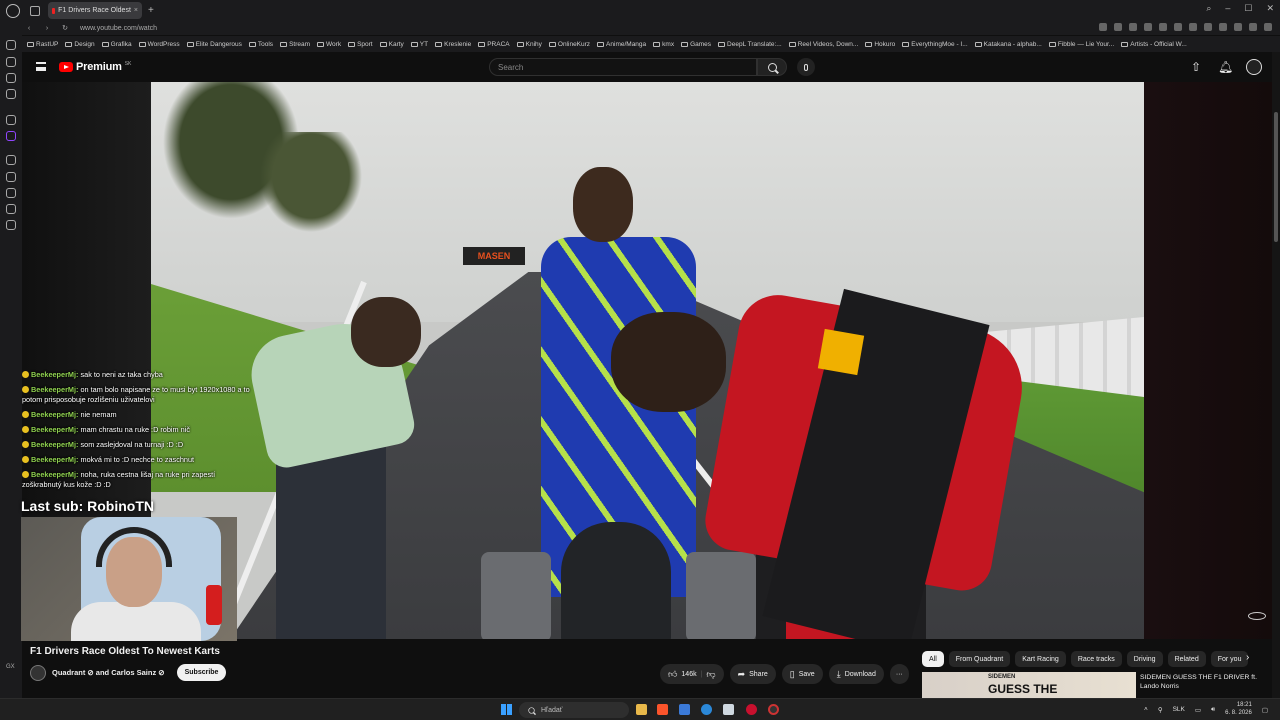 Image resolution: width=1280 pixels, height=720 pixels. I want to click on url-field: www.youtube.com/watch, so click(118, 28).